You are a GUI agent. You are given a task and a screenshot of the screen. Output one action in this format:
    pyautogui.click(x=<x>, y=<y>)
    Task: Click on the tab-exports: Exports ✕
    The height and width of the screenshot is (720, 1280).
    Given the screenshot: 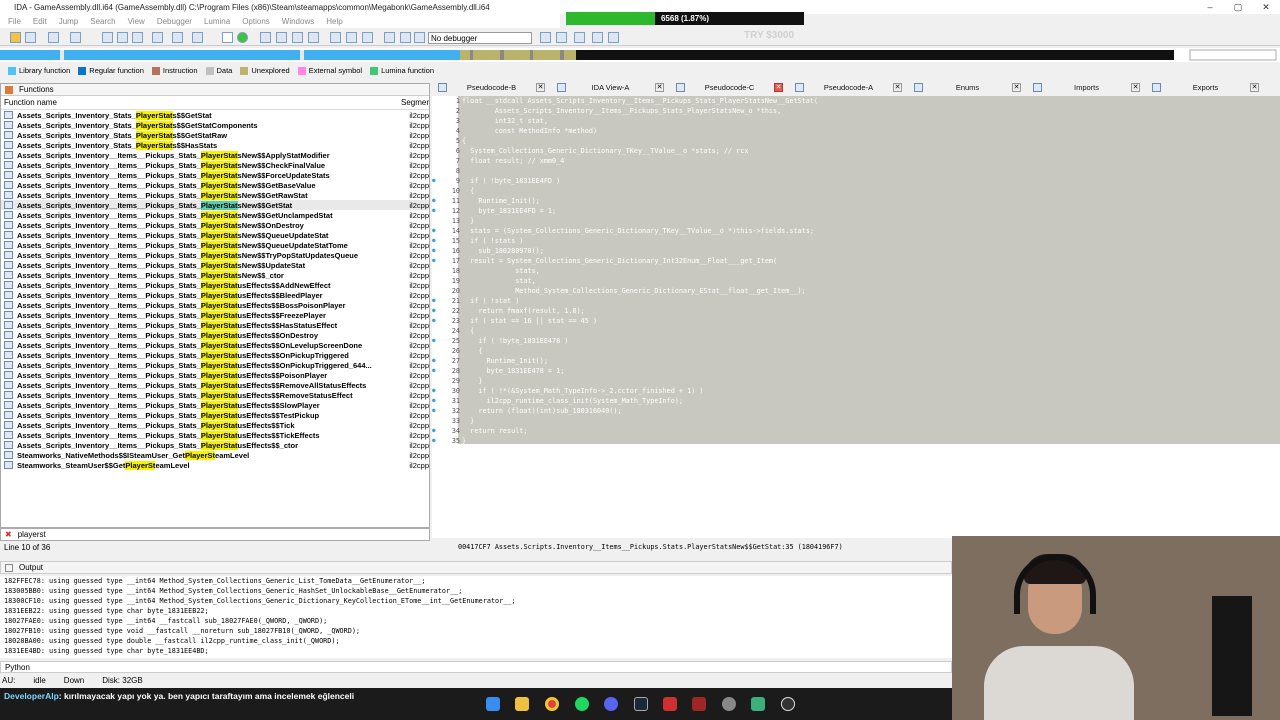 What is the action you would take?
    pyautogui.click(x=1205, y=88)
    